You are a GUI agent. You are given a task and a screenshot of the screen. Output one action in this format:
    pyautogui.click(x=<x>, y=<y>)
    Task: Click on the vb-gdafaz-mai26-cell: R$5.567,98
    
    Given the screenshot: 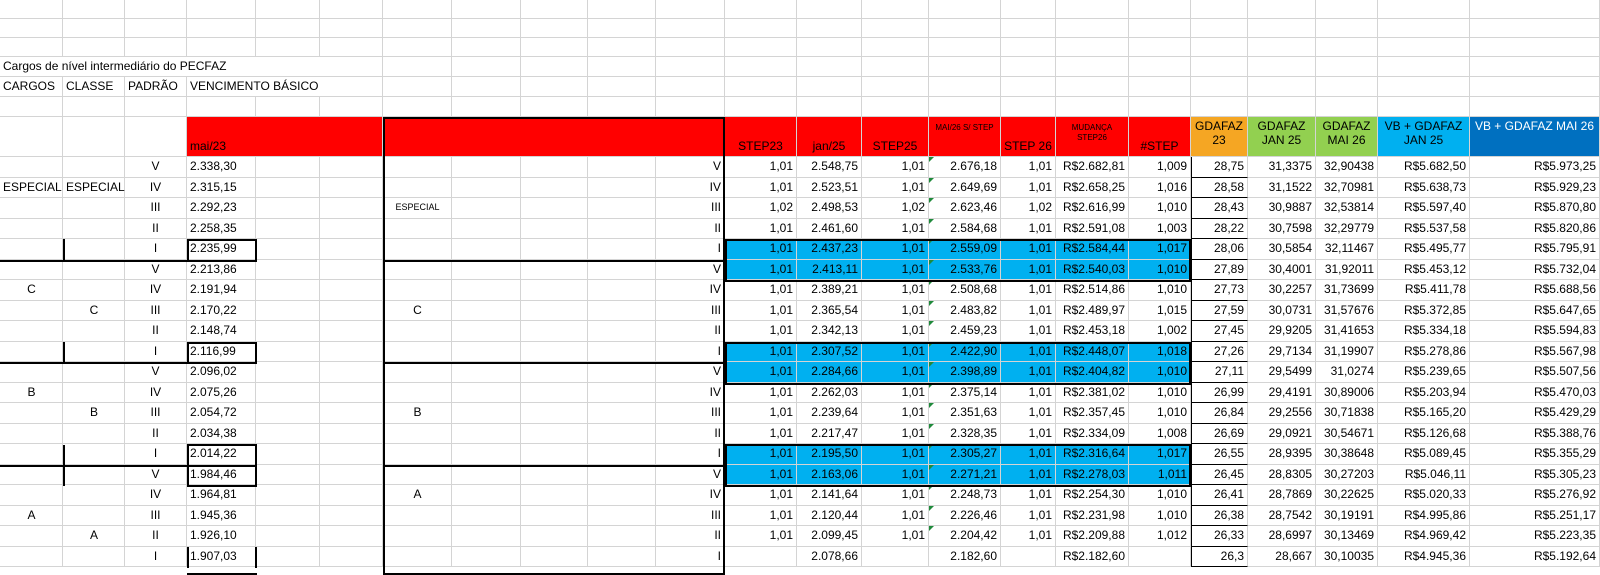 What is the action you would take?
    pyautogui.click(x=1535, y=351)
    